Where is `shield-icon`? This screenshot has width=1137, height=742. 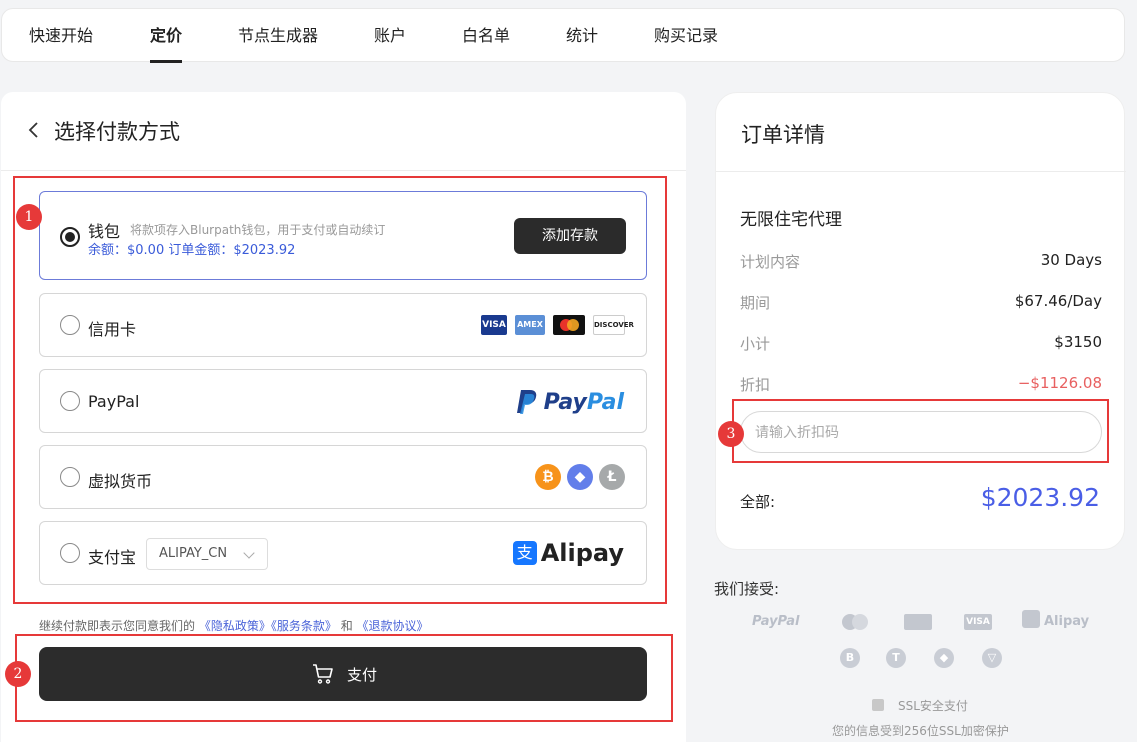
shield-icon is located at coordinates (878, 705).